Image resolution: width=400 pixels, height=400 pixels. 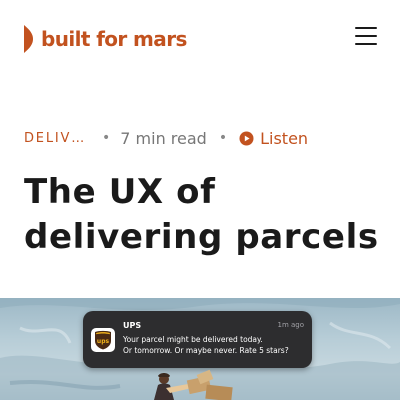 I want to click on notification-time: 1m ago, so click(x=290, y=325).